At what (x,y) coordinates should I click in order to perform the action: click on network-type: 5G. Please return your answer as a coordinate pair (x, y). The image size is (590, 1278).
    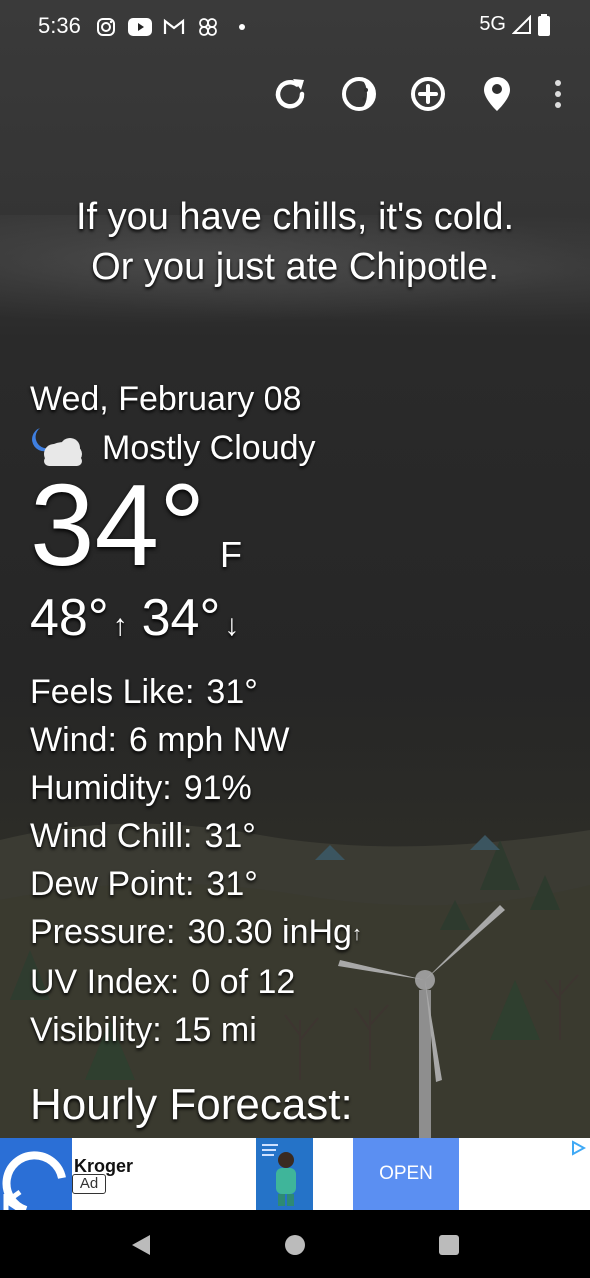
    Looking at the image, I should click on (492, 24).